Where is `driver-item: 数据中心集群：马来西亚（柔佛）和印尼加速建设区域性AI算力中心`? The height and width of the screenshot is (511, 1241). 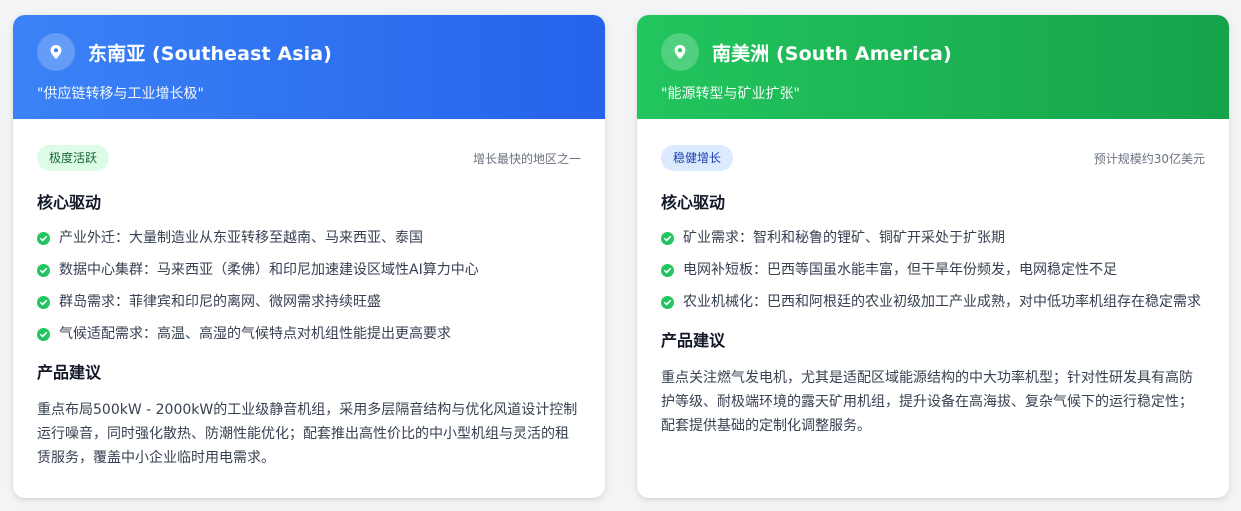
driver-item: 数据中心集群：马来西亚（柔佛）和印尼加速建设区域性AI算力中心 is located at coordinates (309, 270).